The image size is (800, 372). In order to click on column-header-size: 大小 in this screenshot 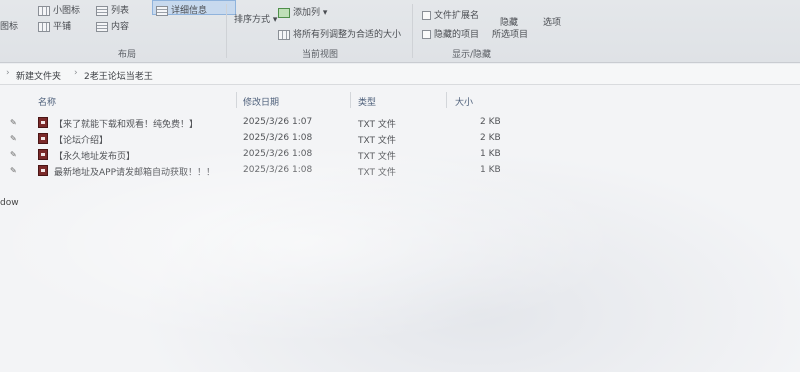, I will do `click(464, 101)`.